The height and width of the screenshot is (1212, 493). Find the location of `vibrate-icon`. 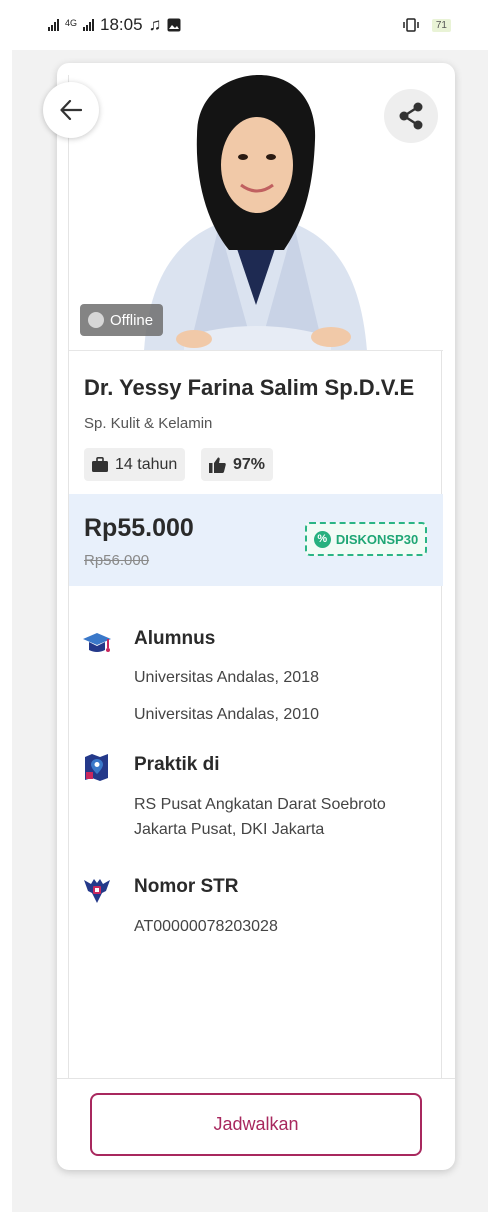

vibrate-icon is located at coordinates (411, 25).